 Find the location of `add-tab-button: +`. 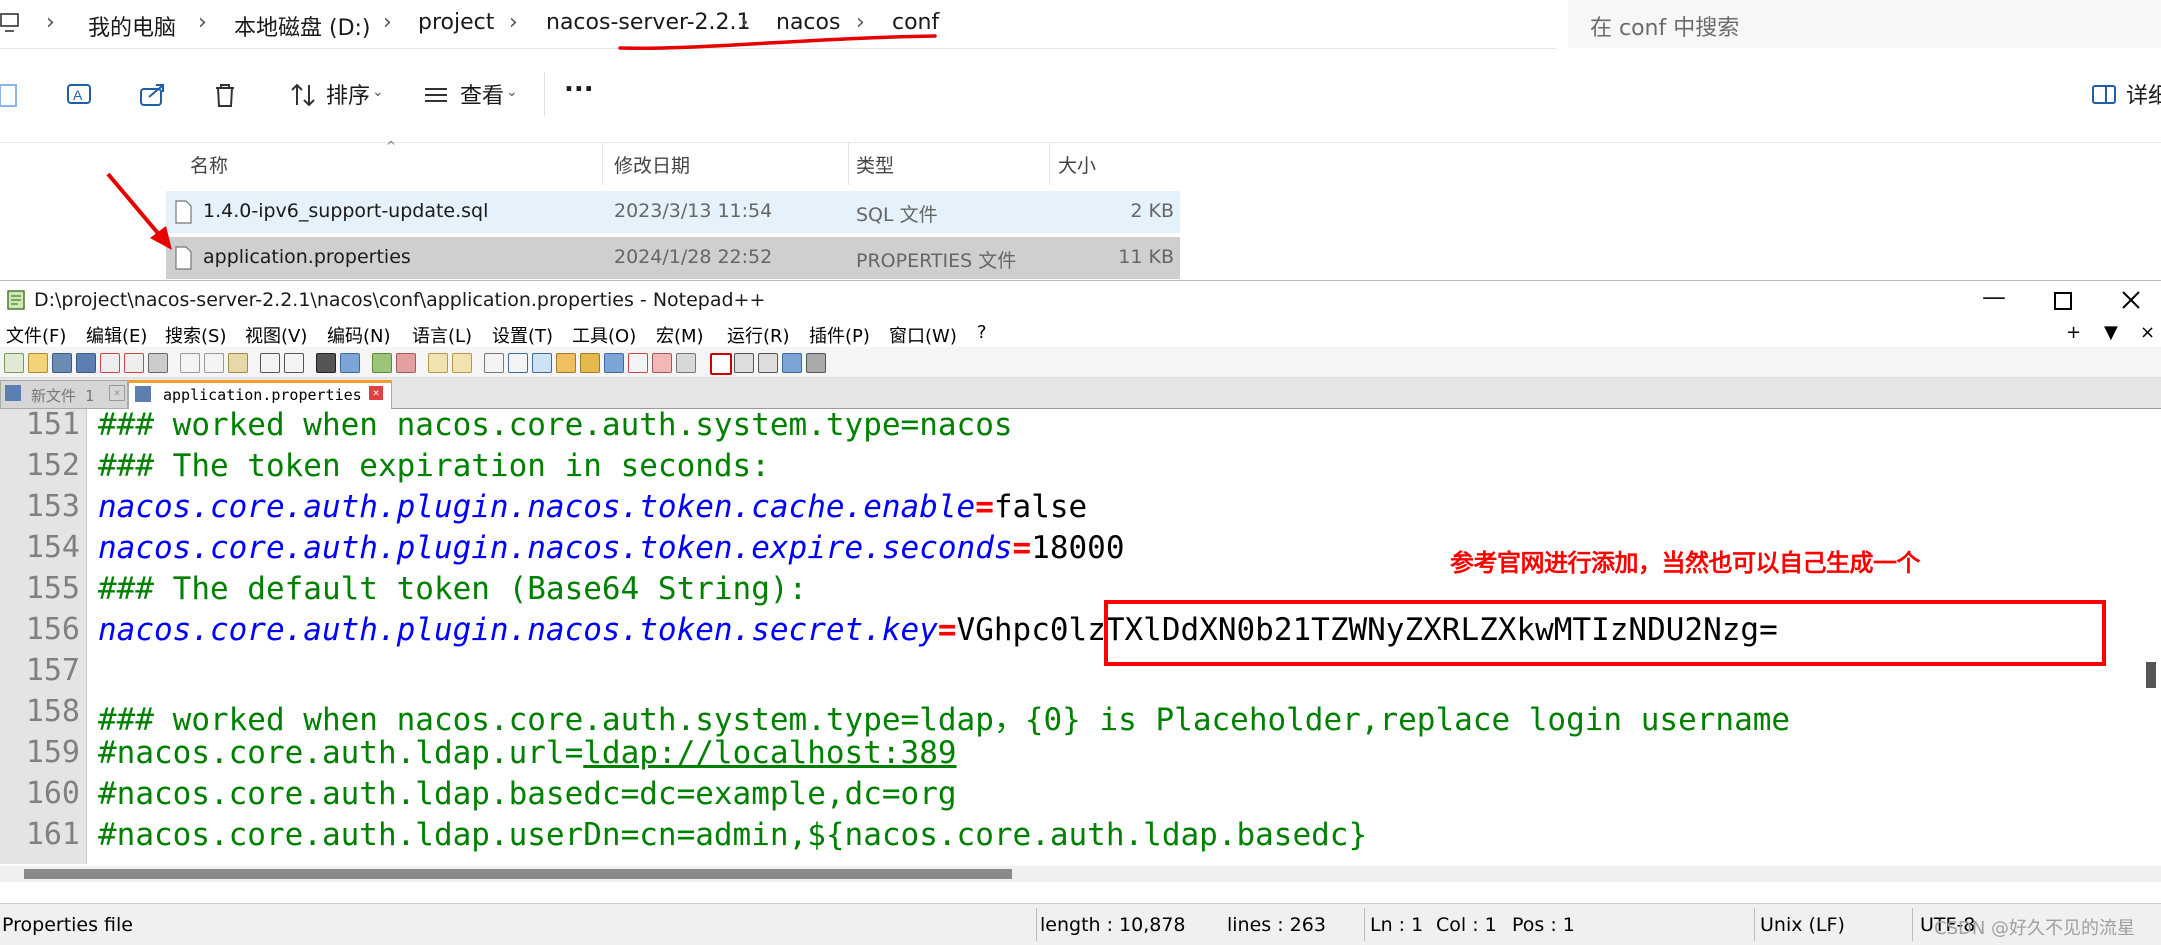

add-tab-button: + is located at coordinates (2073, 332).